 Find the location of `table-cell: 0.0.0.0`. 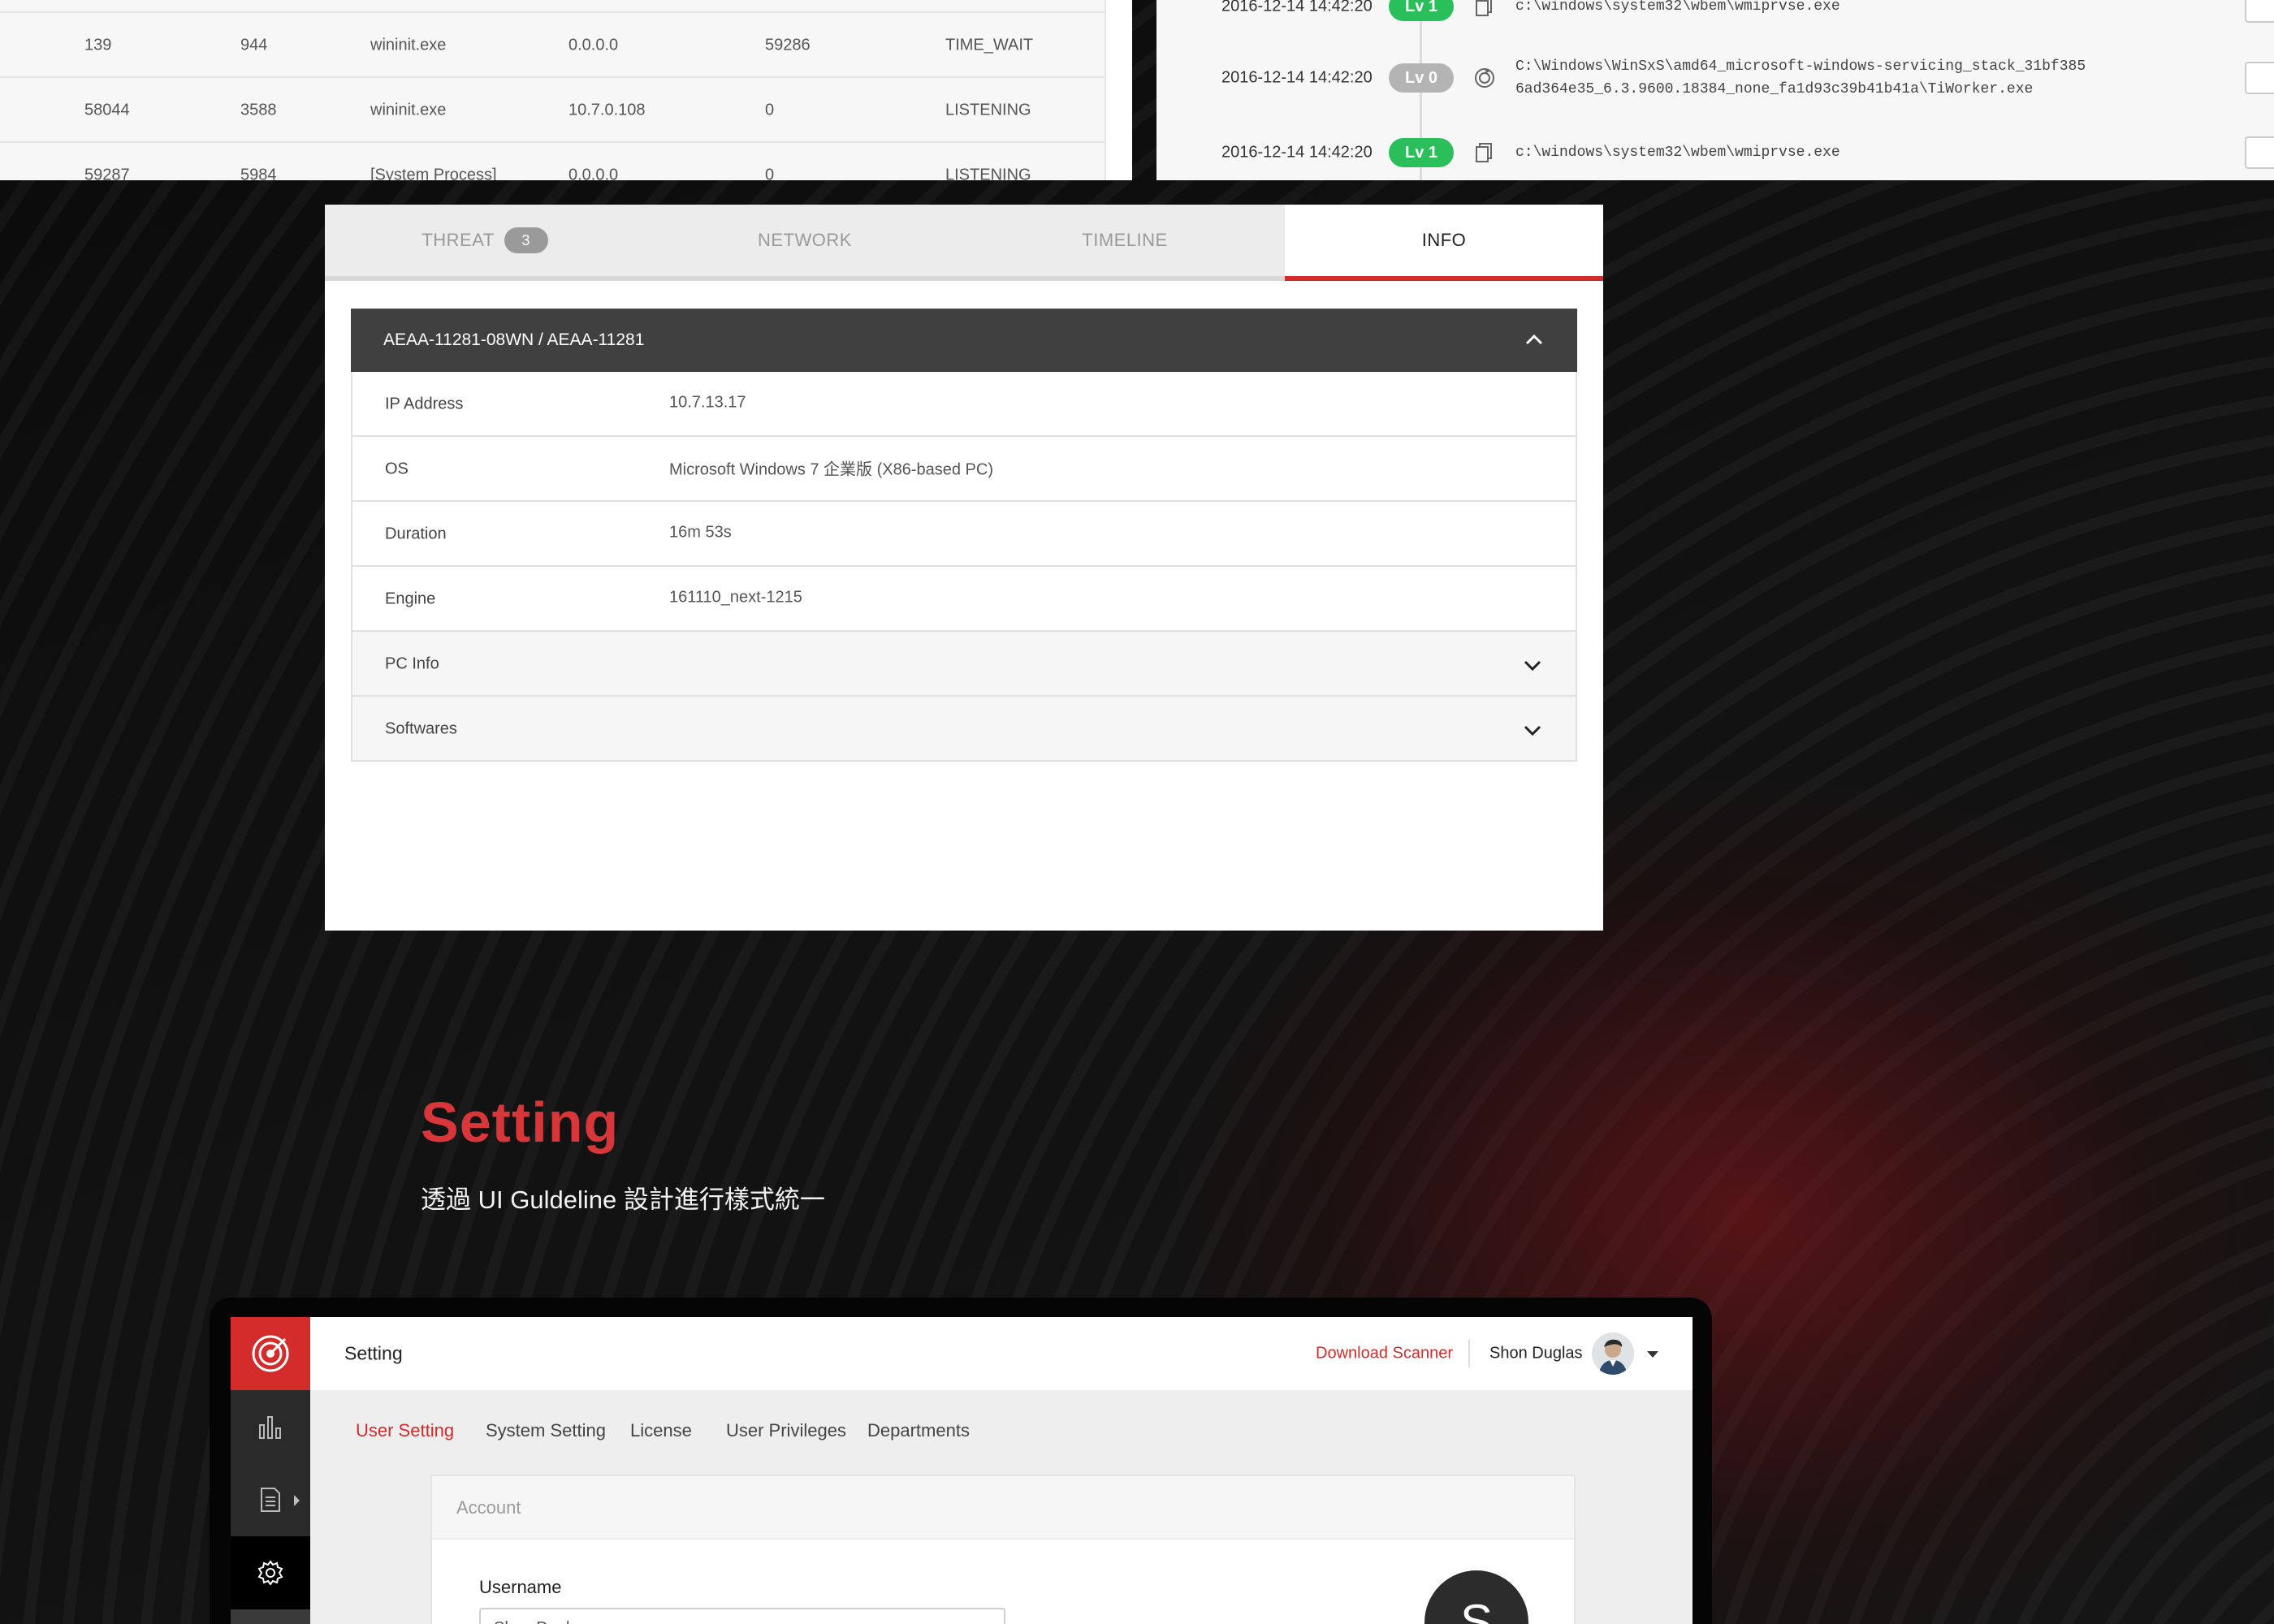

table-cell: 0.0.0.0 is located at coordinates (593, 45).